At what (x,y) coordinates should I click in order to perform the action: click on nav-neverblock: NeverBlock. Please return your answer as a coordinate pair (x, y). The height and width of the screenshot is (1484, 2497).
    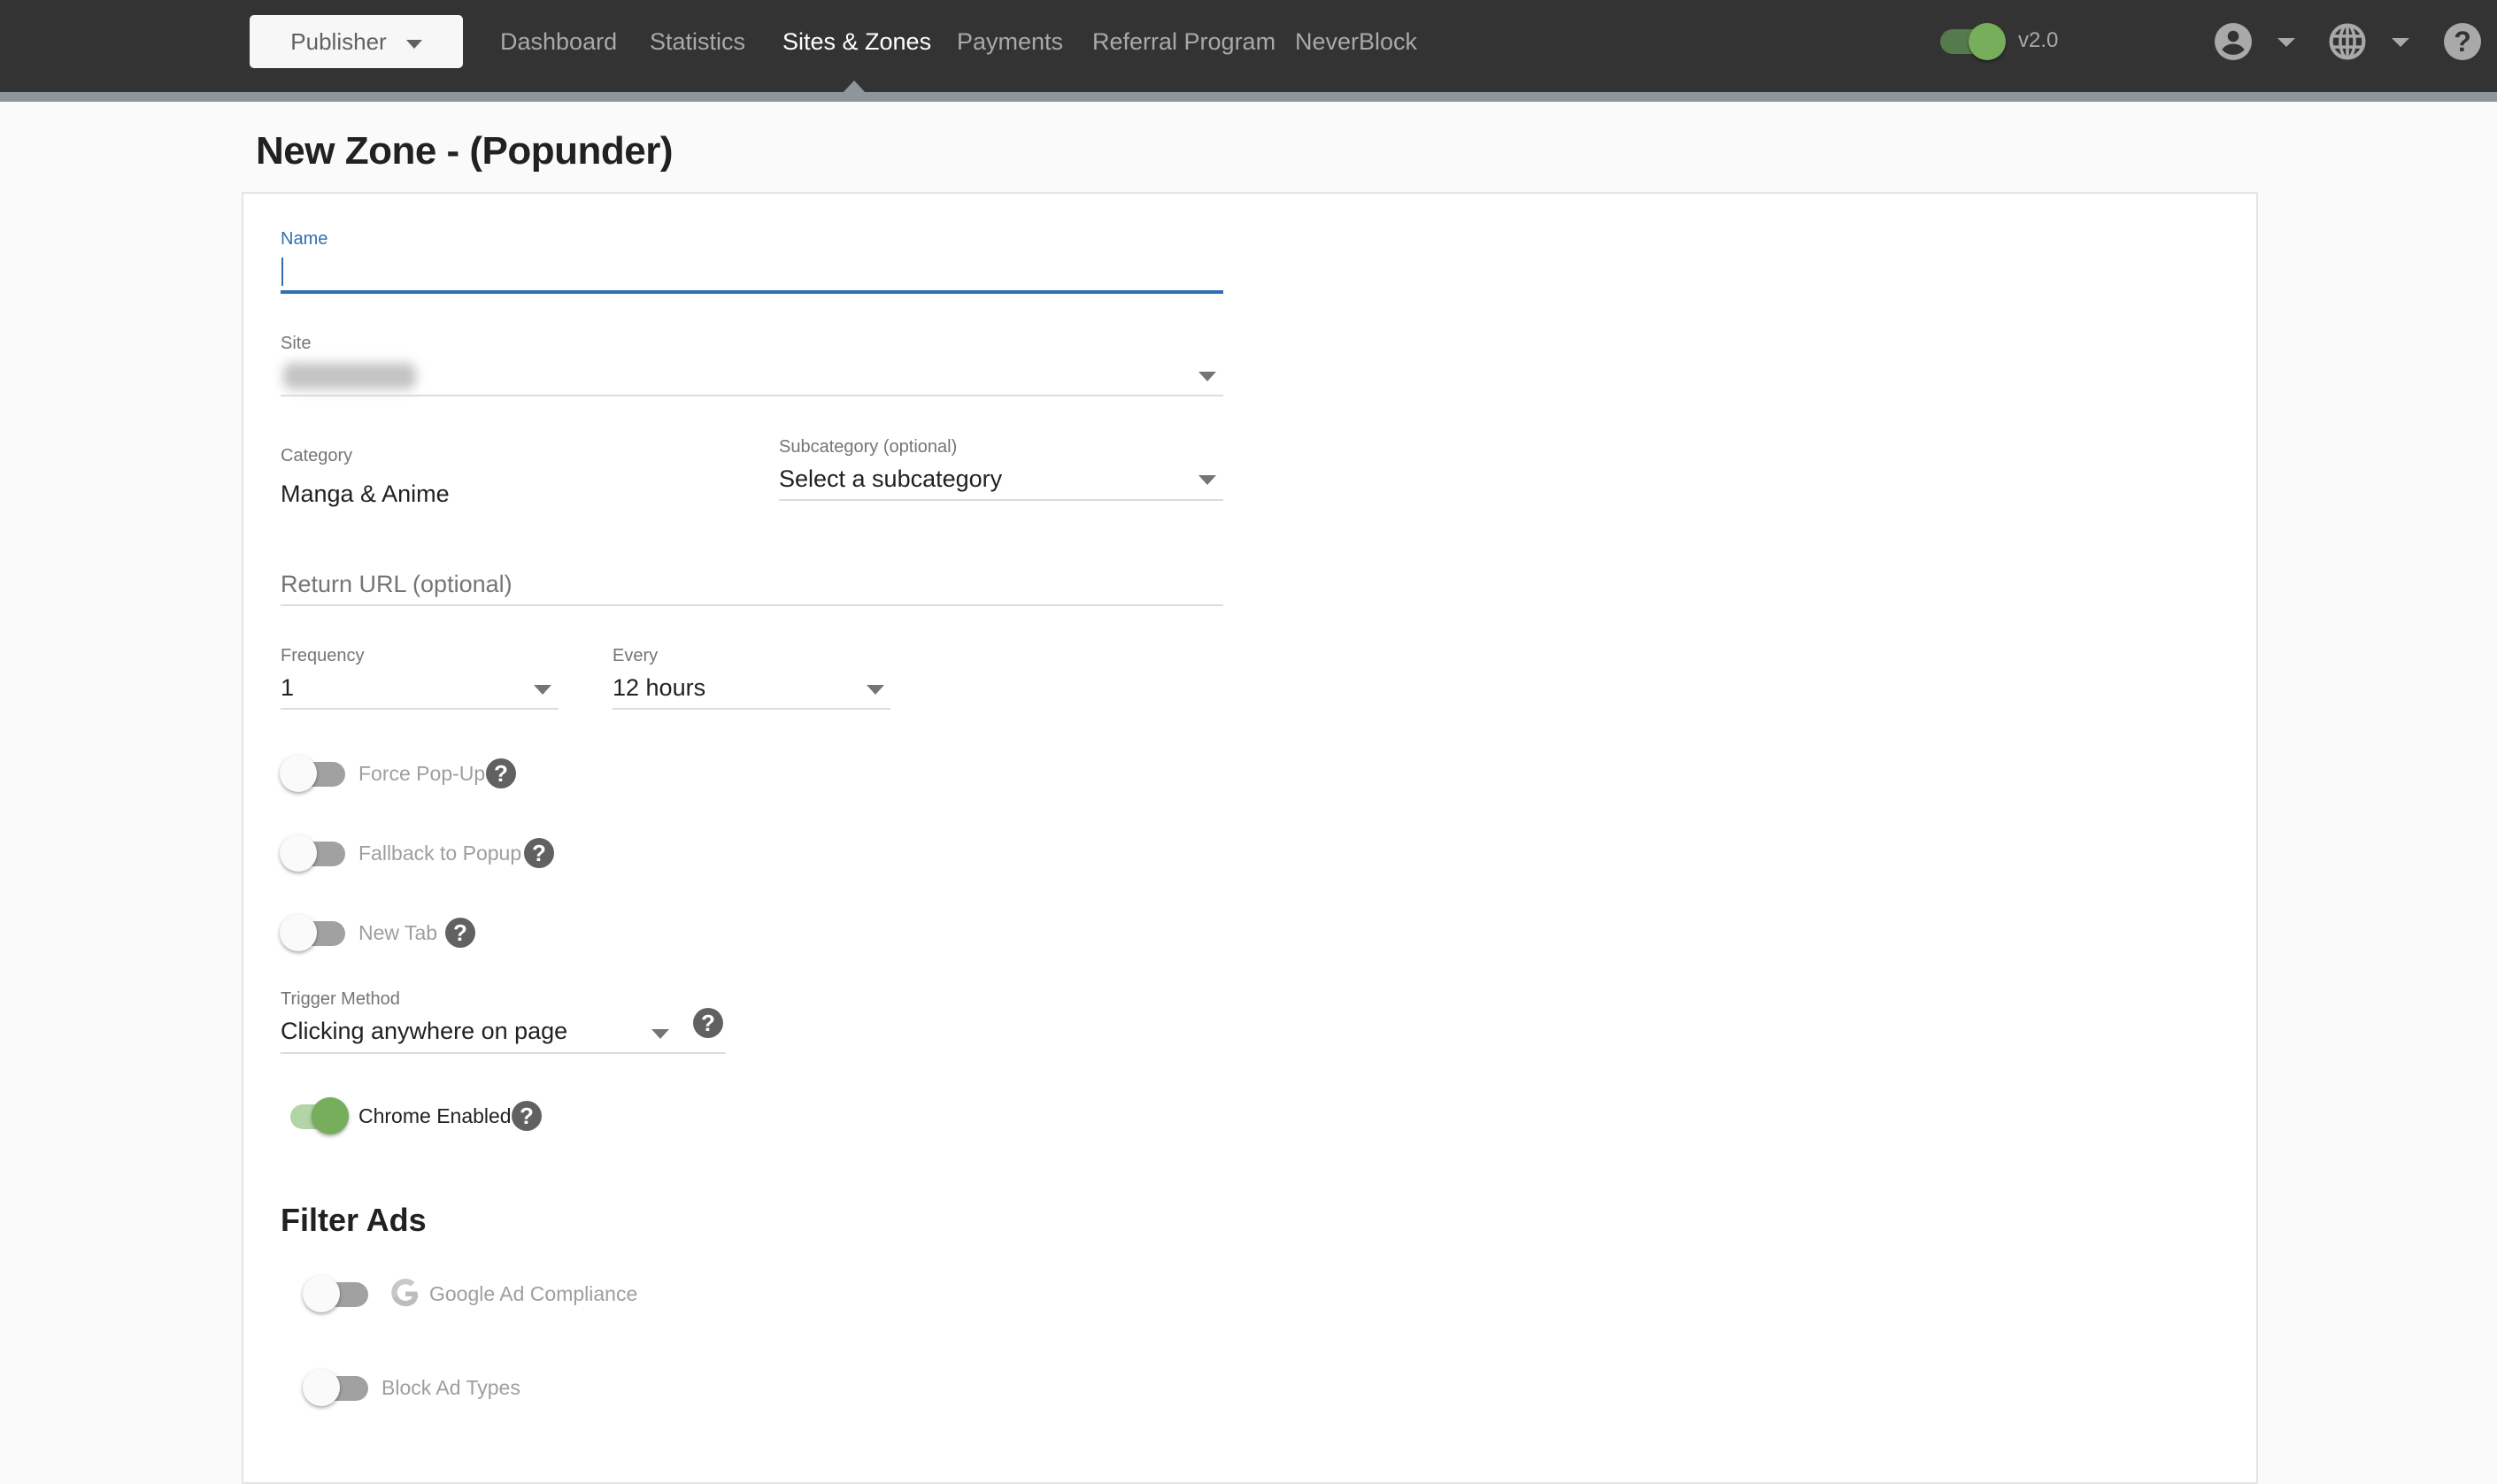
    Looking at the image, I should click on (1356, 42).